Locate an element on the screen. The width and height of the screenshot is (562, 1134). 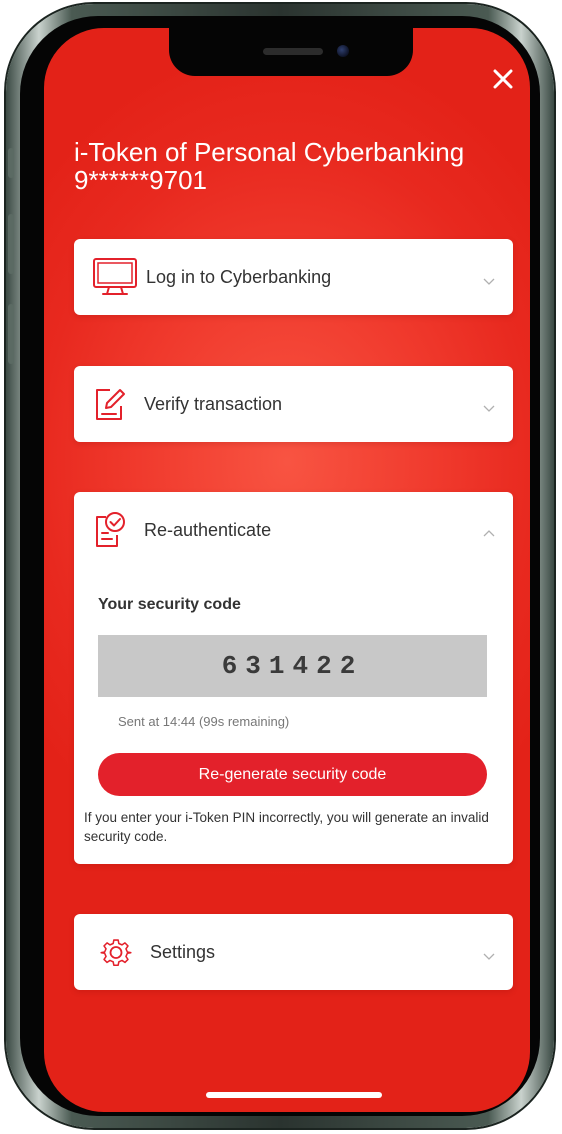
reauth-card-label: Re-authenticate is located at coordinates (208, 530).